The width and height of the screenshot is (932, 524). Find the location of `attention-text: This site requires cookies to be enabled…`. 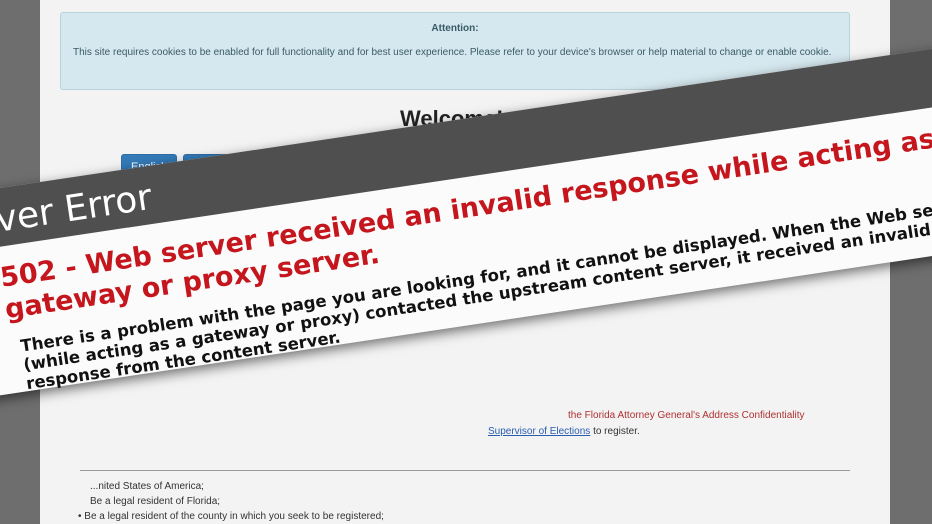

attention-text: This site requires cookies to be enabled… is located at coordinates (452, 52).